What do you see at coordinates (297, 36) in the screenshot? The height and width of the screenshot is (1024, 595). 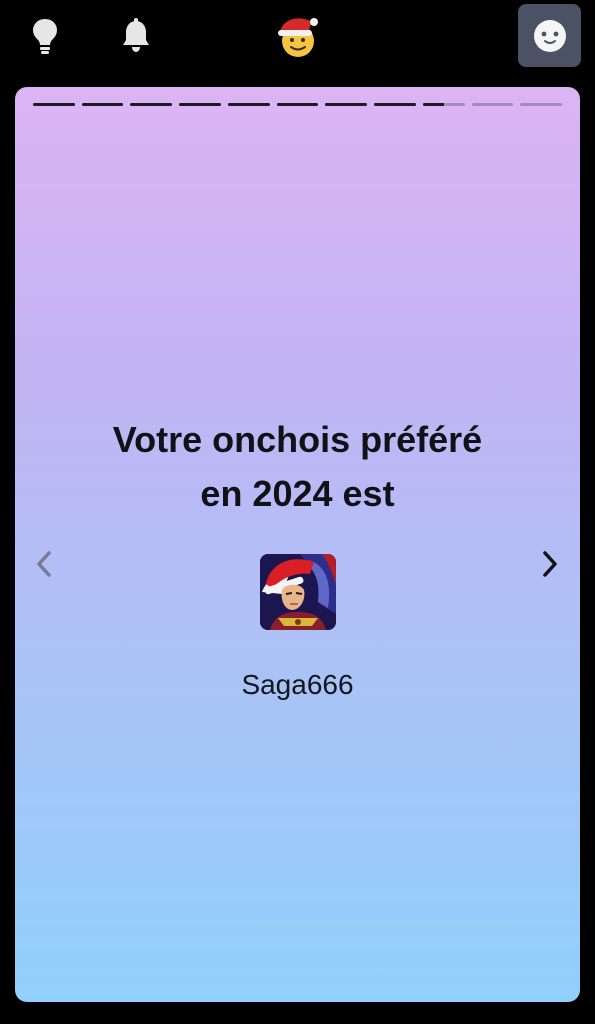 I see `santa-hat-logo-icon` at bounding box center [297, 36].